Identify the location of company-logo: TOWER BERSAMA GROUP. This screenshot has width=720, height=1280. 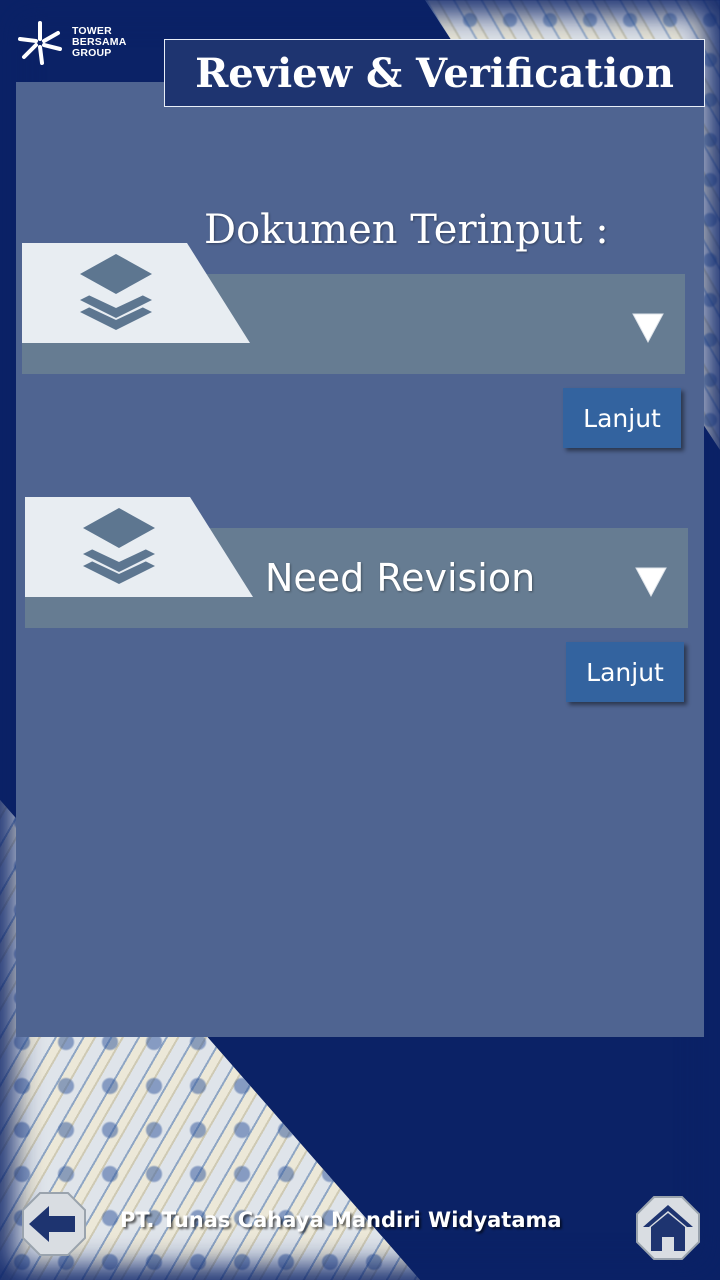
(83, 42).